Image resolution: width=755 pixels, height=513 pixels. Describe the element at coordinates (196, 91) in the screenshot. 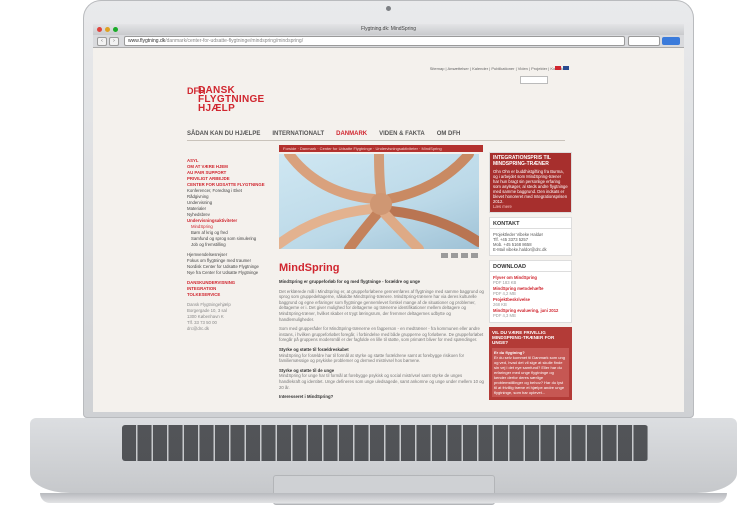

I see `logo-mark: DFH` at that location.